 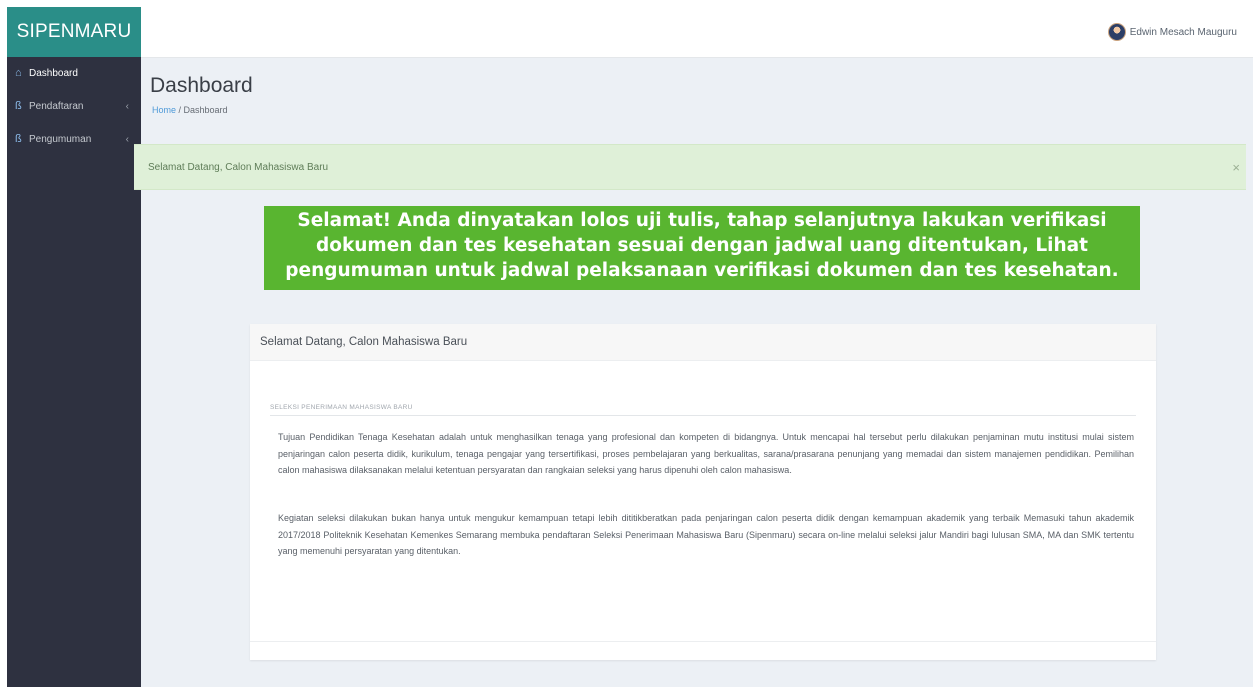 I want to click on top-navbar: Edwin Mesach Mauguru, so click(x=697, y=32).